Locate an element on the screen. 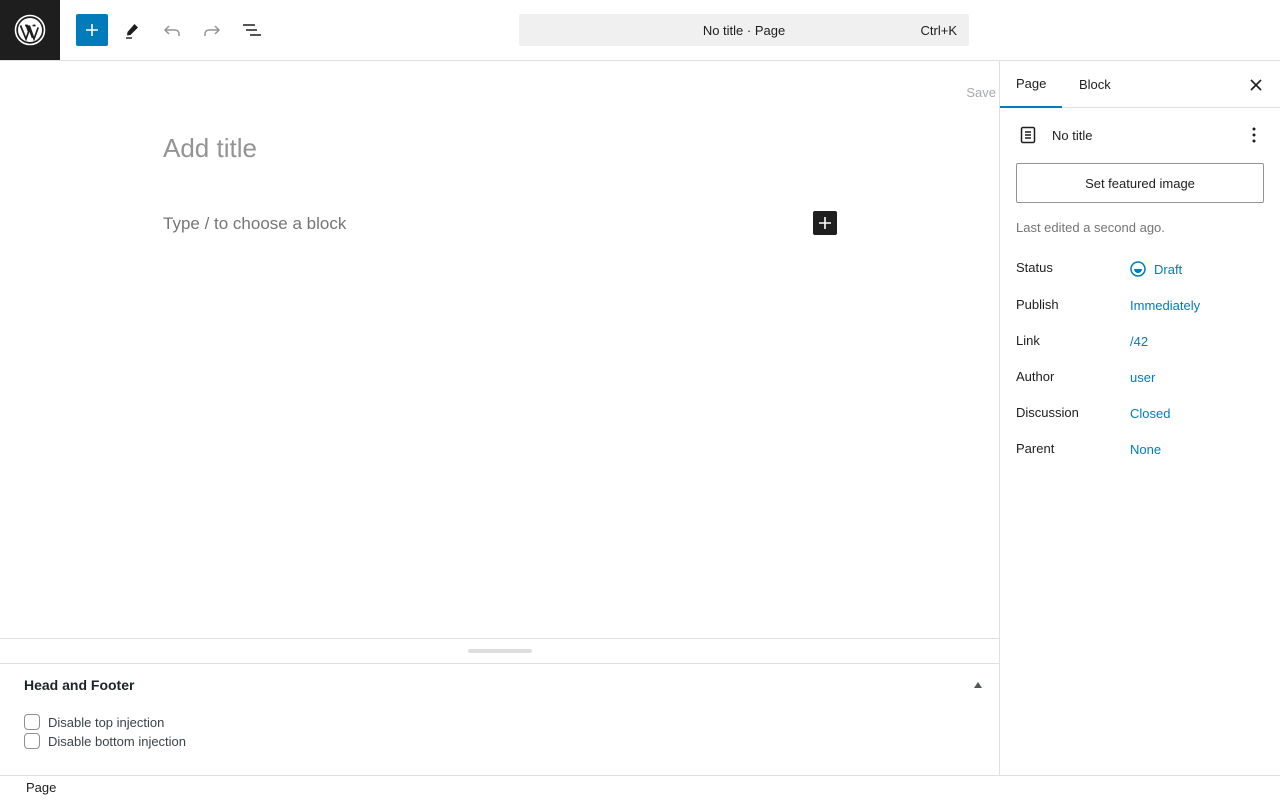  document-title: No title is located at coordinates (1072, 135).